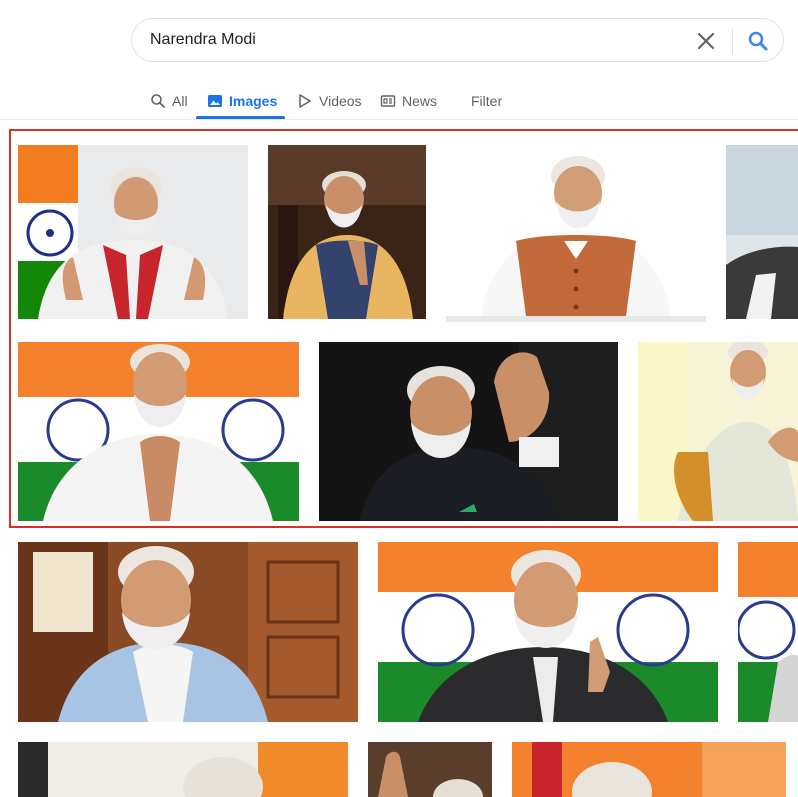  I want to click on tab-label: News, so click(420, 101).